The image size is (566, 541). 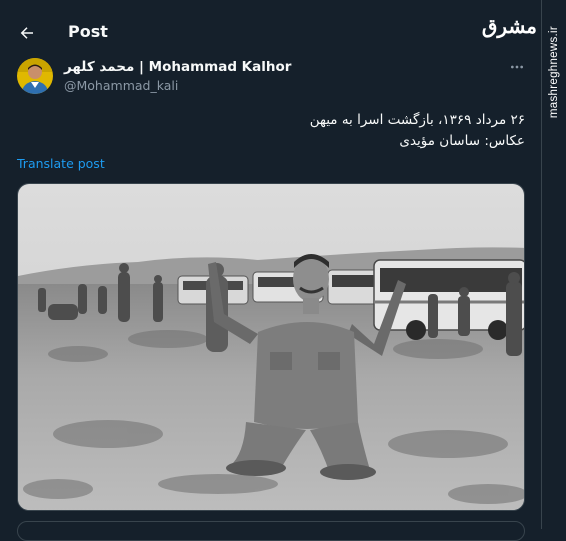 What do you see at coordinates (88, 31) in the screenshot?
I see `page-title: Post` at bounding box center [88, 31].